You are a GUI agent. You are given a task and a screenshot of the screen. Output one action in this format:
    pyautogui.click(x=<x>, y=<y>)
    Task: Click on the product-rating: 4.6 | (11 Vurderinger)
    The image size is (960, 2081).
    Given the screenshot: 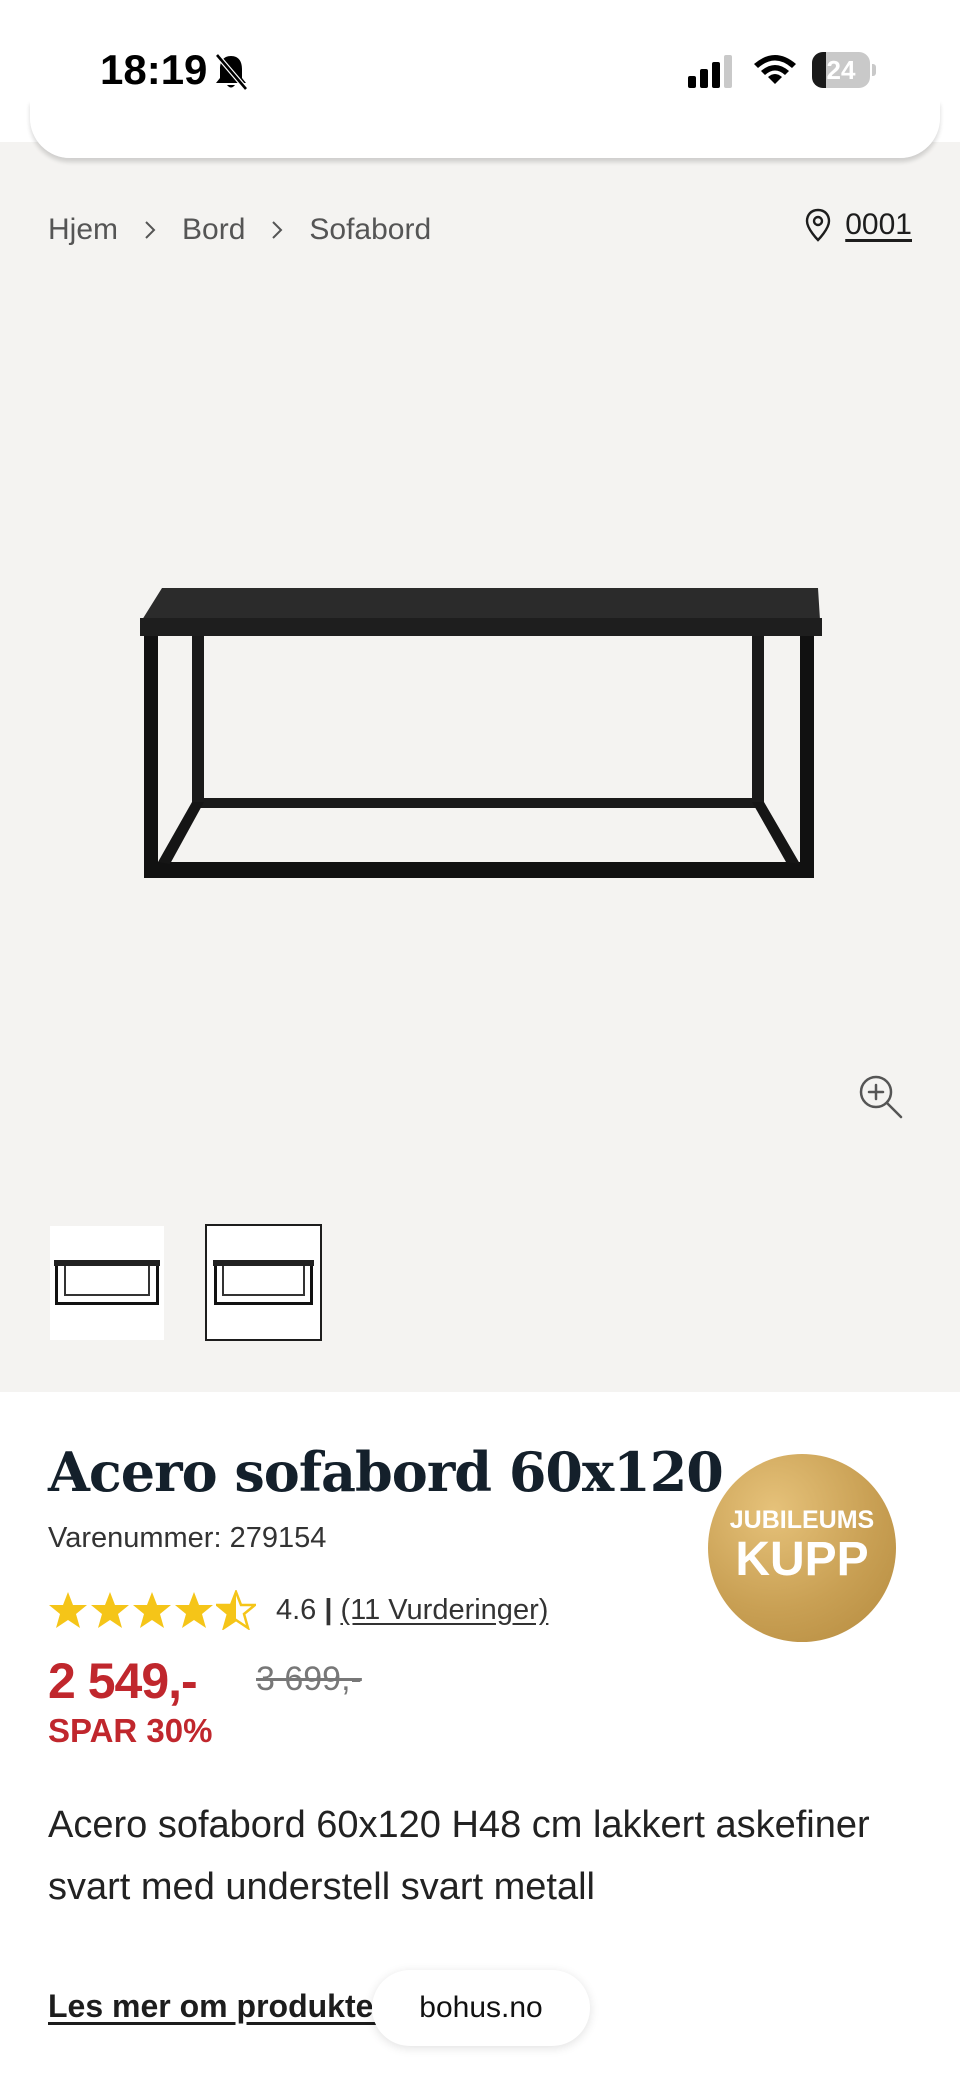 What is the action you would take?
    pyautogui.click(x=298, y=1610)
    